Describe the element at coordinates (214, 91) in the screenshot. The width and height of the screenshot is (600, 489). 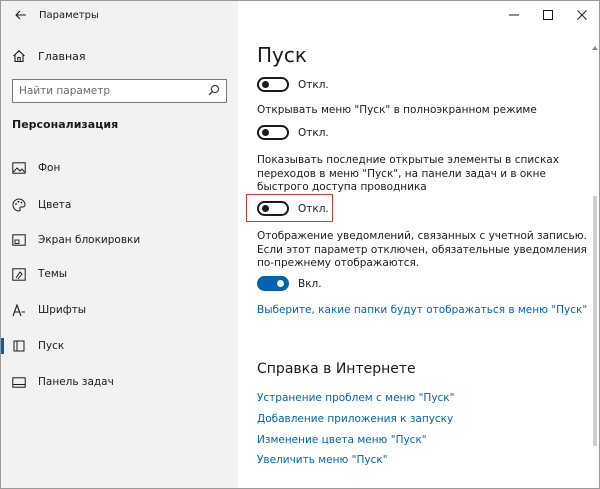
I see `search-icon` at that location.